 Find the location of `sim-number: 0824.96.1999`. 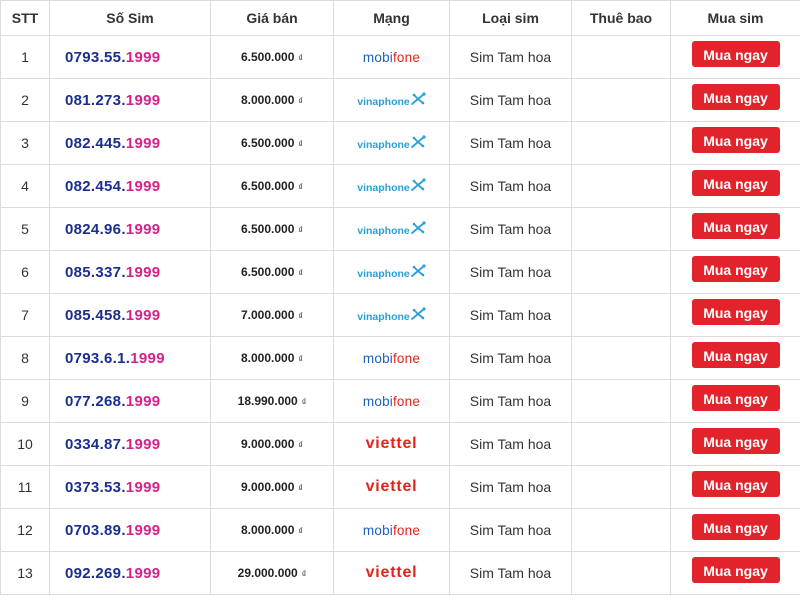

sim-number: 0824.96.1999 is located at coordinates (130, 229).